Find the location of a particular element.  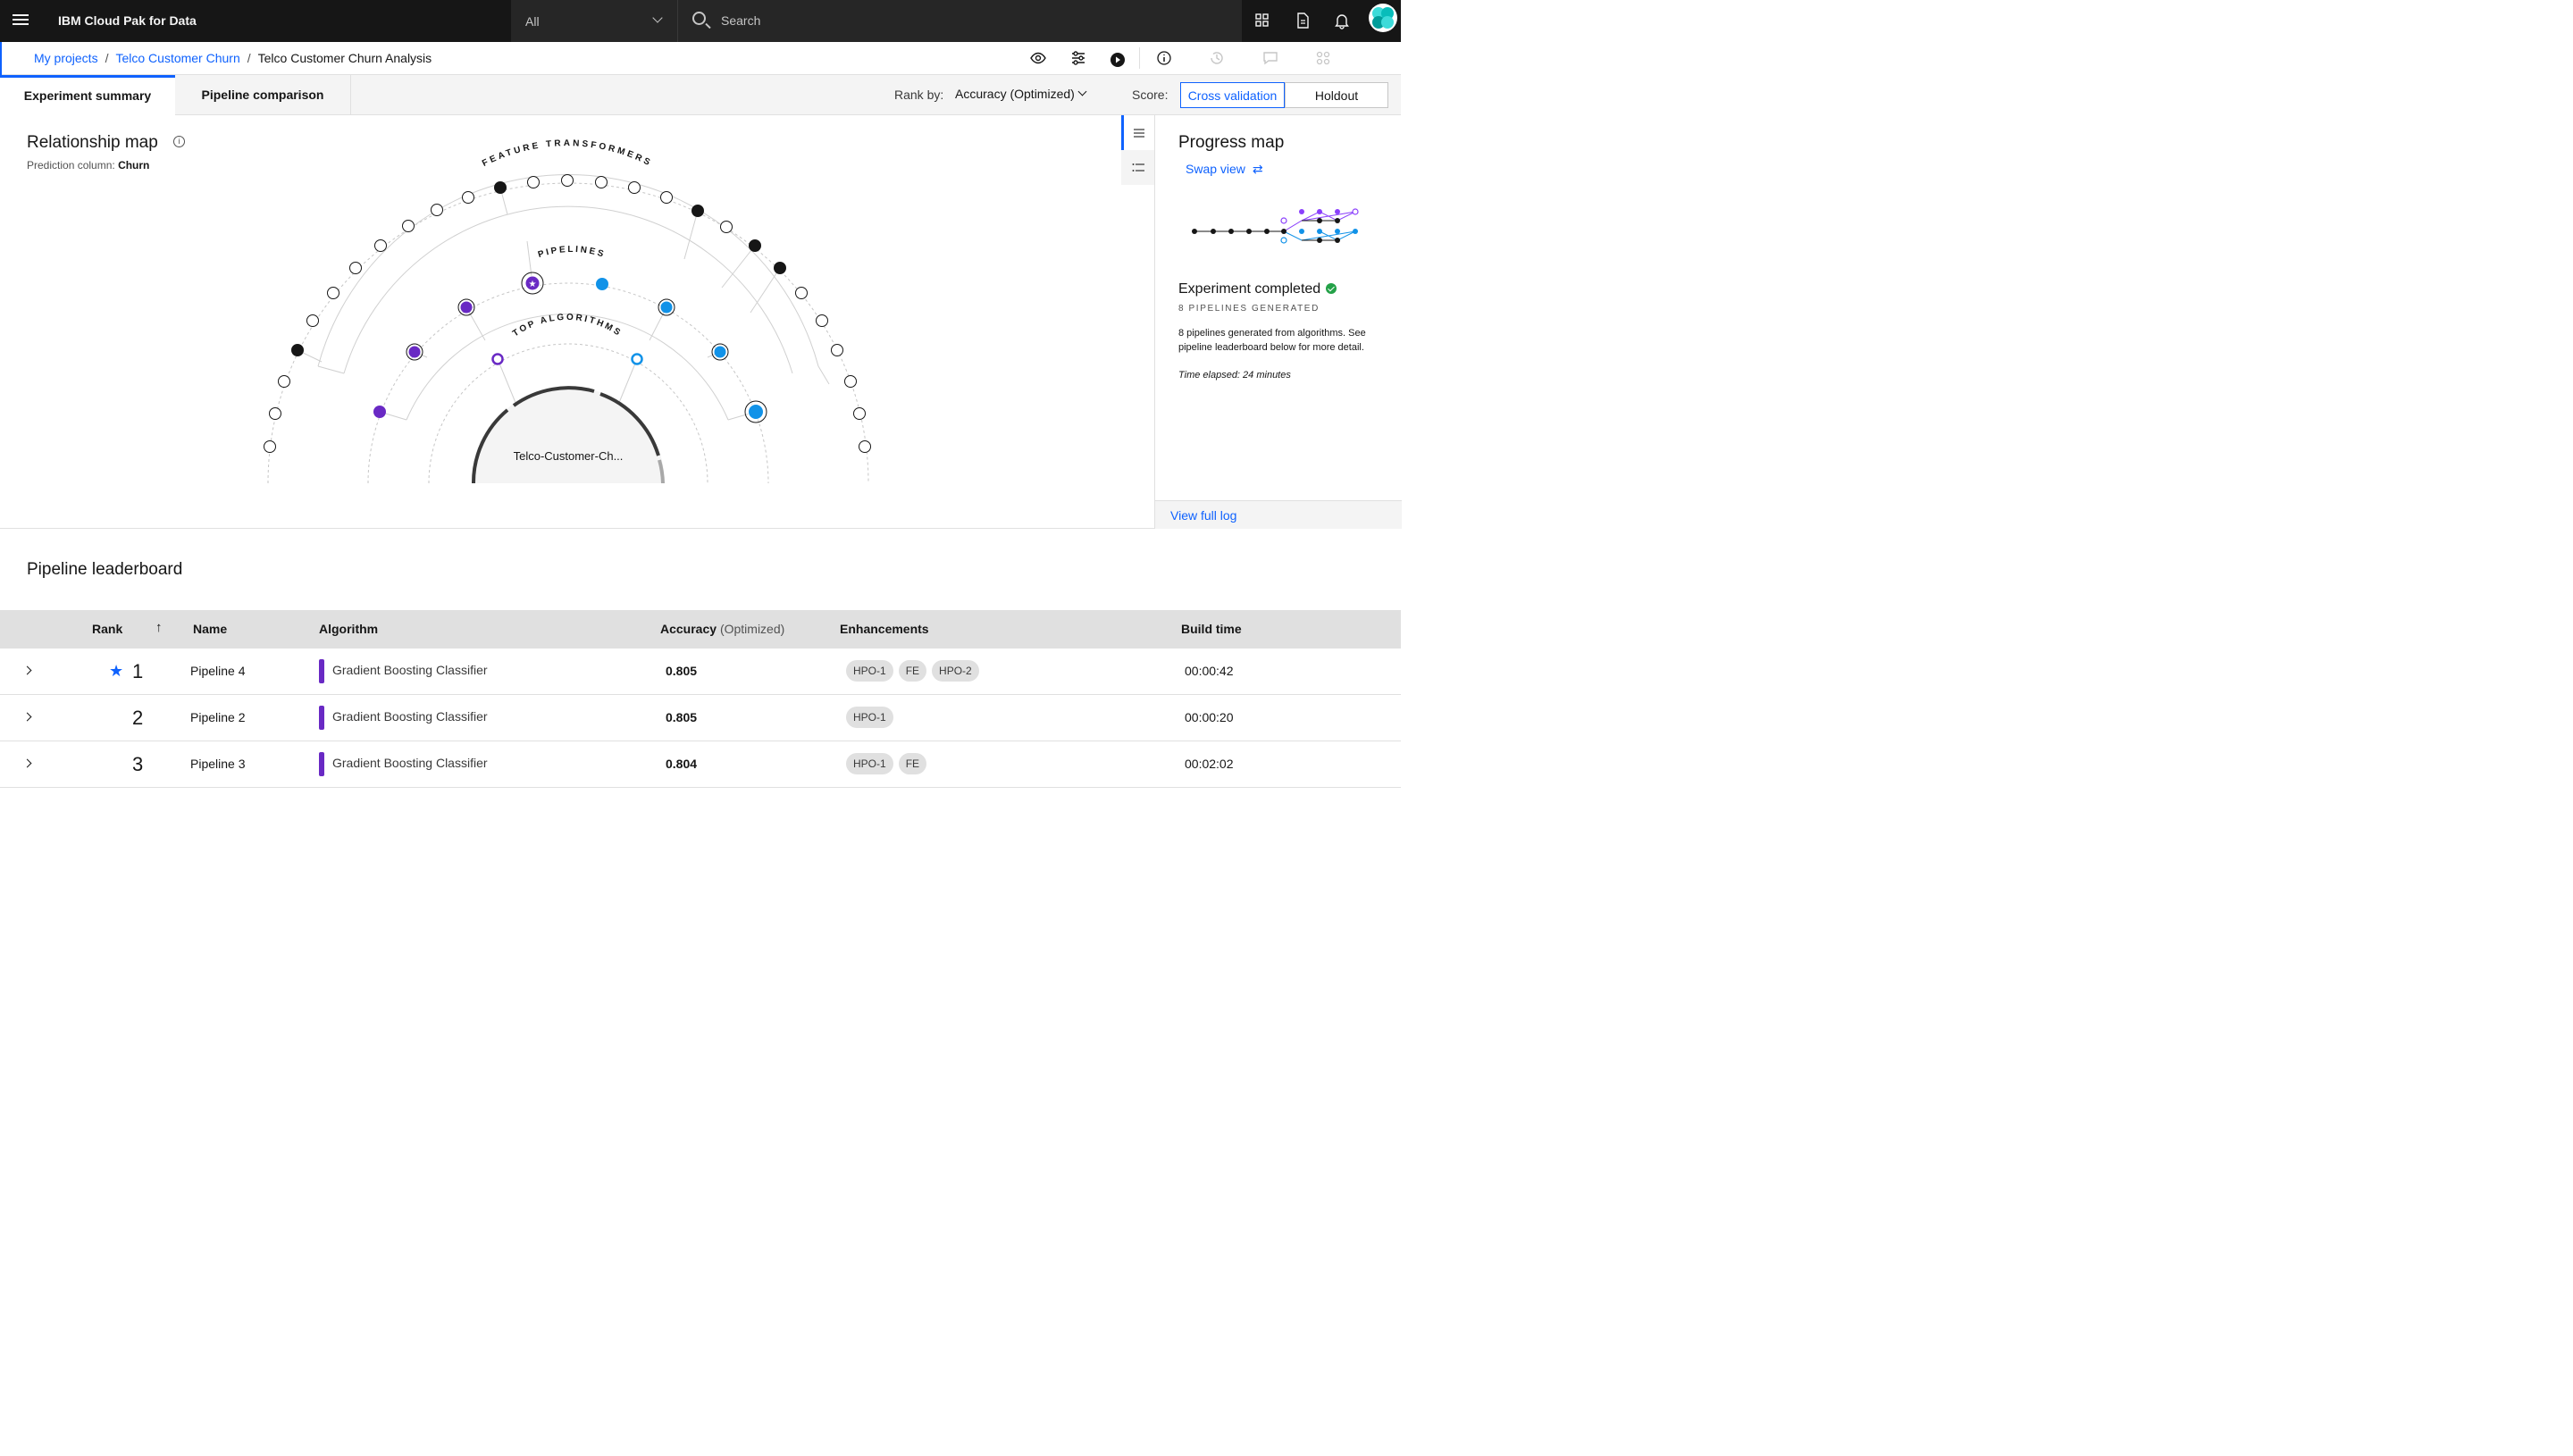

ring-label-pipelines: PIPELINES is located at coordinates (572, 252).